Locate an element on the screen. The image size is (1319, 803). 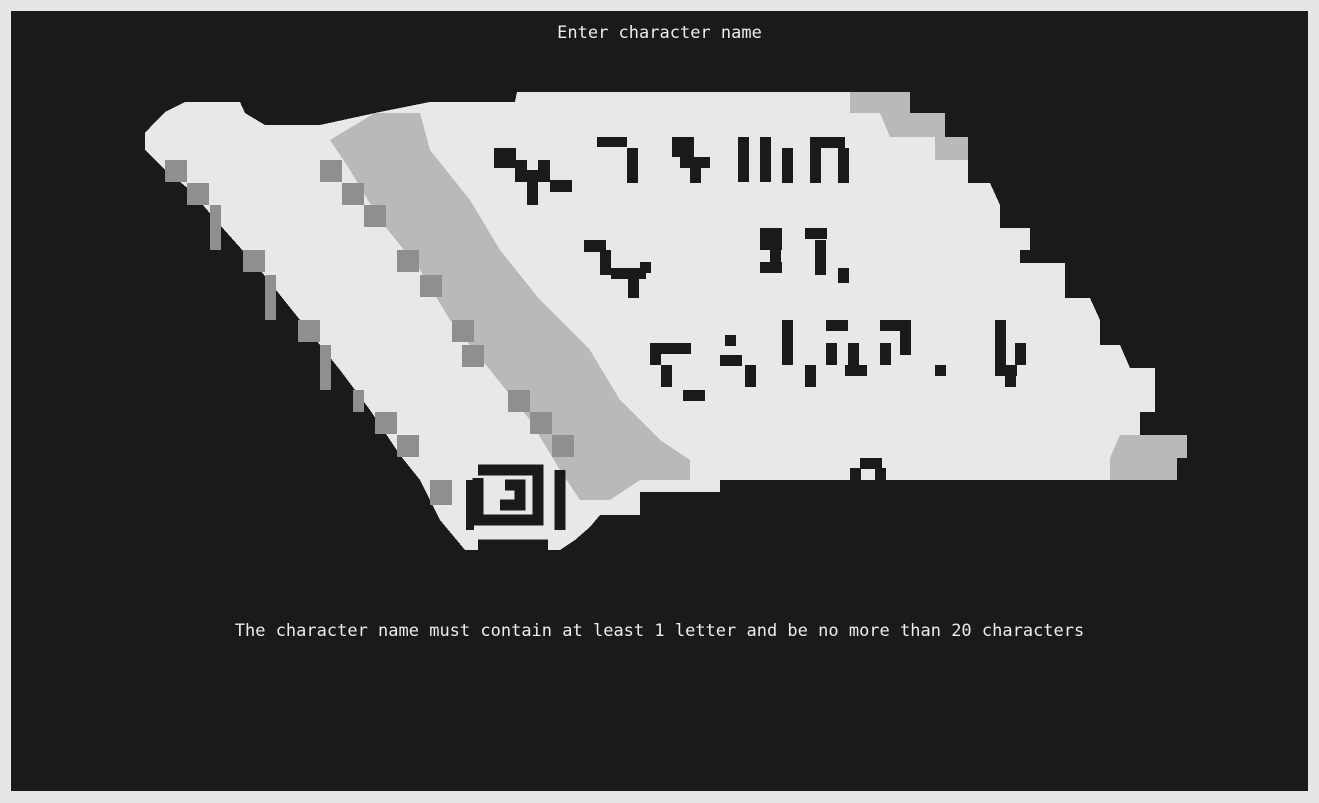
scroll-shade-right-edge is located at coordinates (1148, 457).